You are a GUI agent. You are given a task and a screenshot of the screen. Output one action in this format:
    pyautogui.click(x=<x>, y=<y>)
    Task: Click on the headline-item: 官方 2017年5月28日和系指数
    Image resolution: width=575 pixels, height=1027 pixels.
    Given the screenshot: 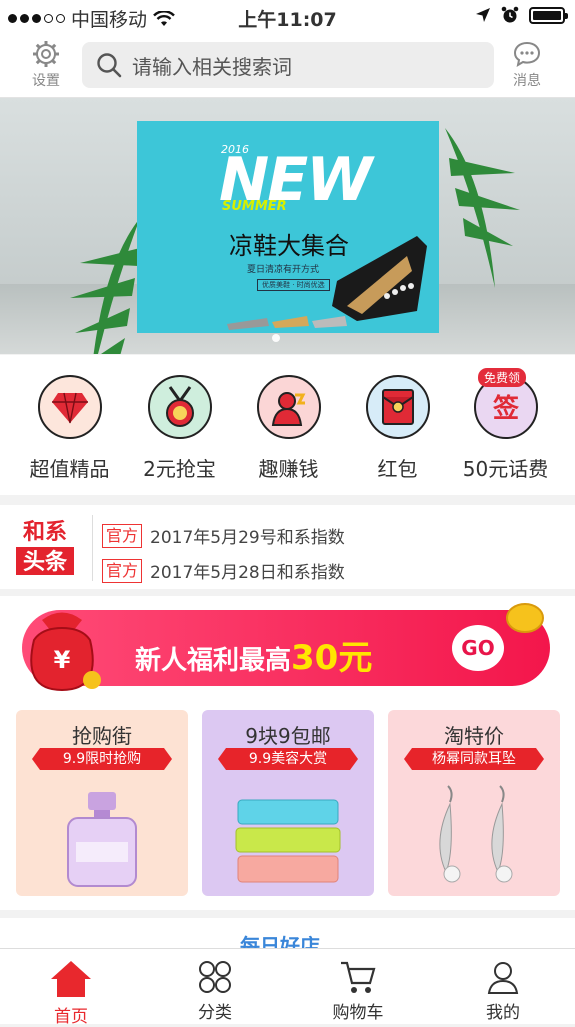 What is the action you would take?
    pyautogui.click(x=223, y=570)
    